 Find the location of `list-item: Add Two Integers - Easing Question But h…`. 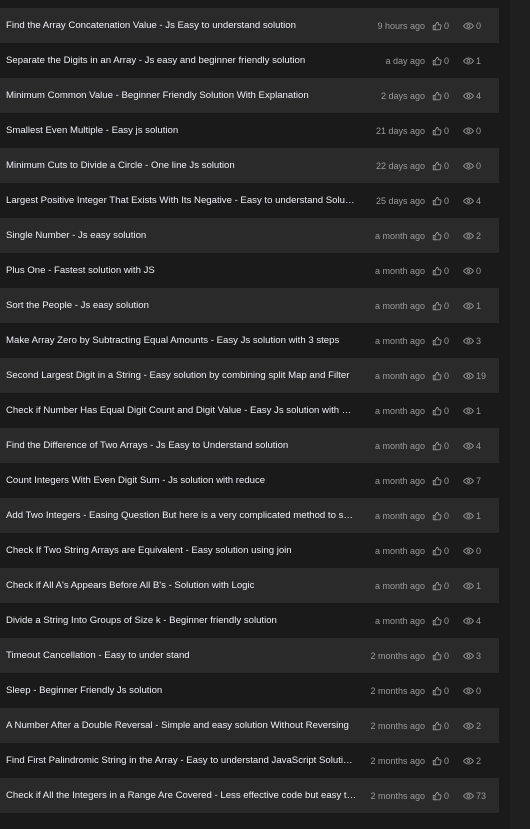

list-item: Add Two Integers - Easing Question But h… is located at coordinates (249, 515).